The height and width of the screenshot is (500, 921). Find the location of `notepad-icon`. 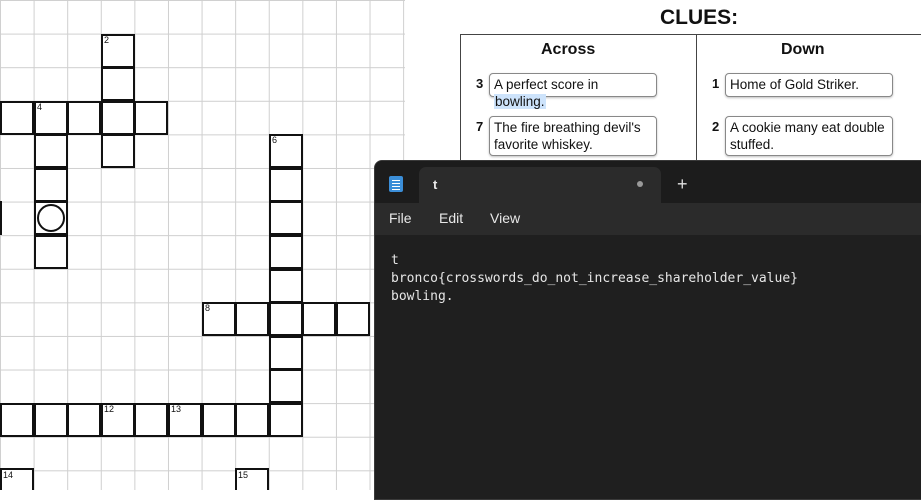

notepad-icon is located at coordinates (396, 184).